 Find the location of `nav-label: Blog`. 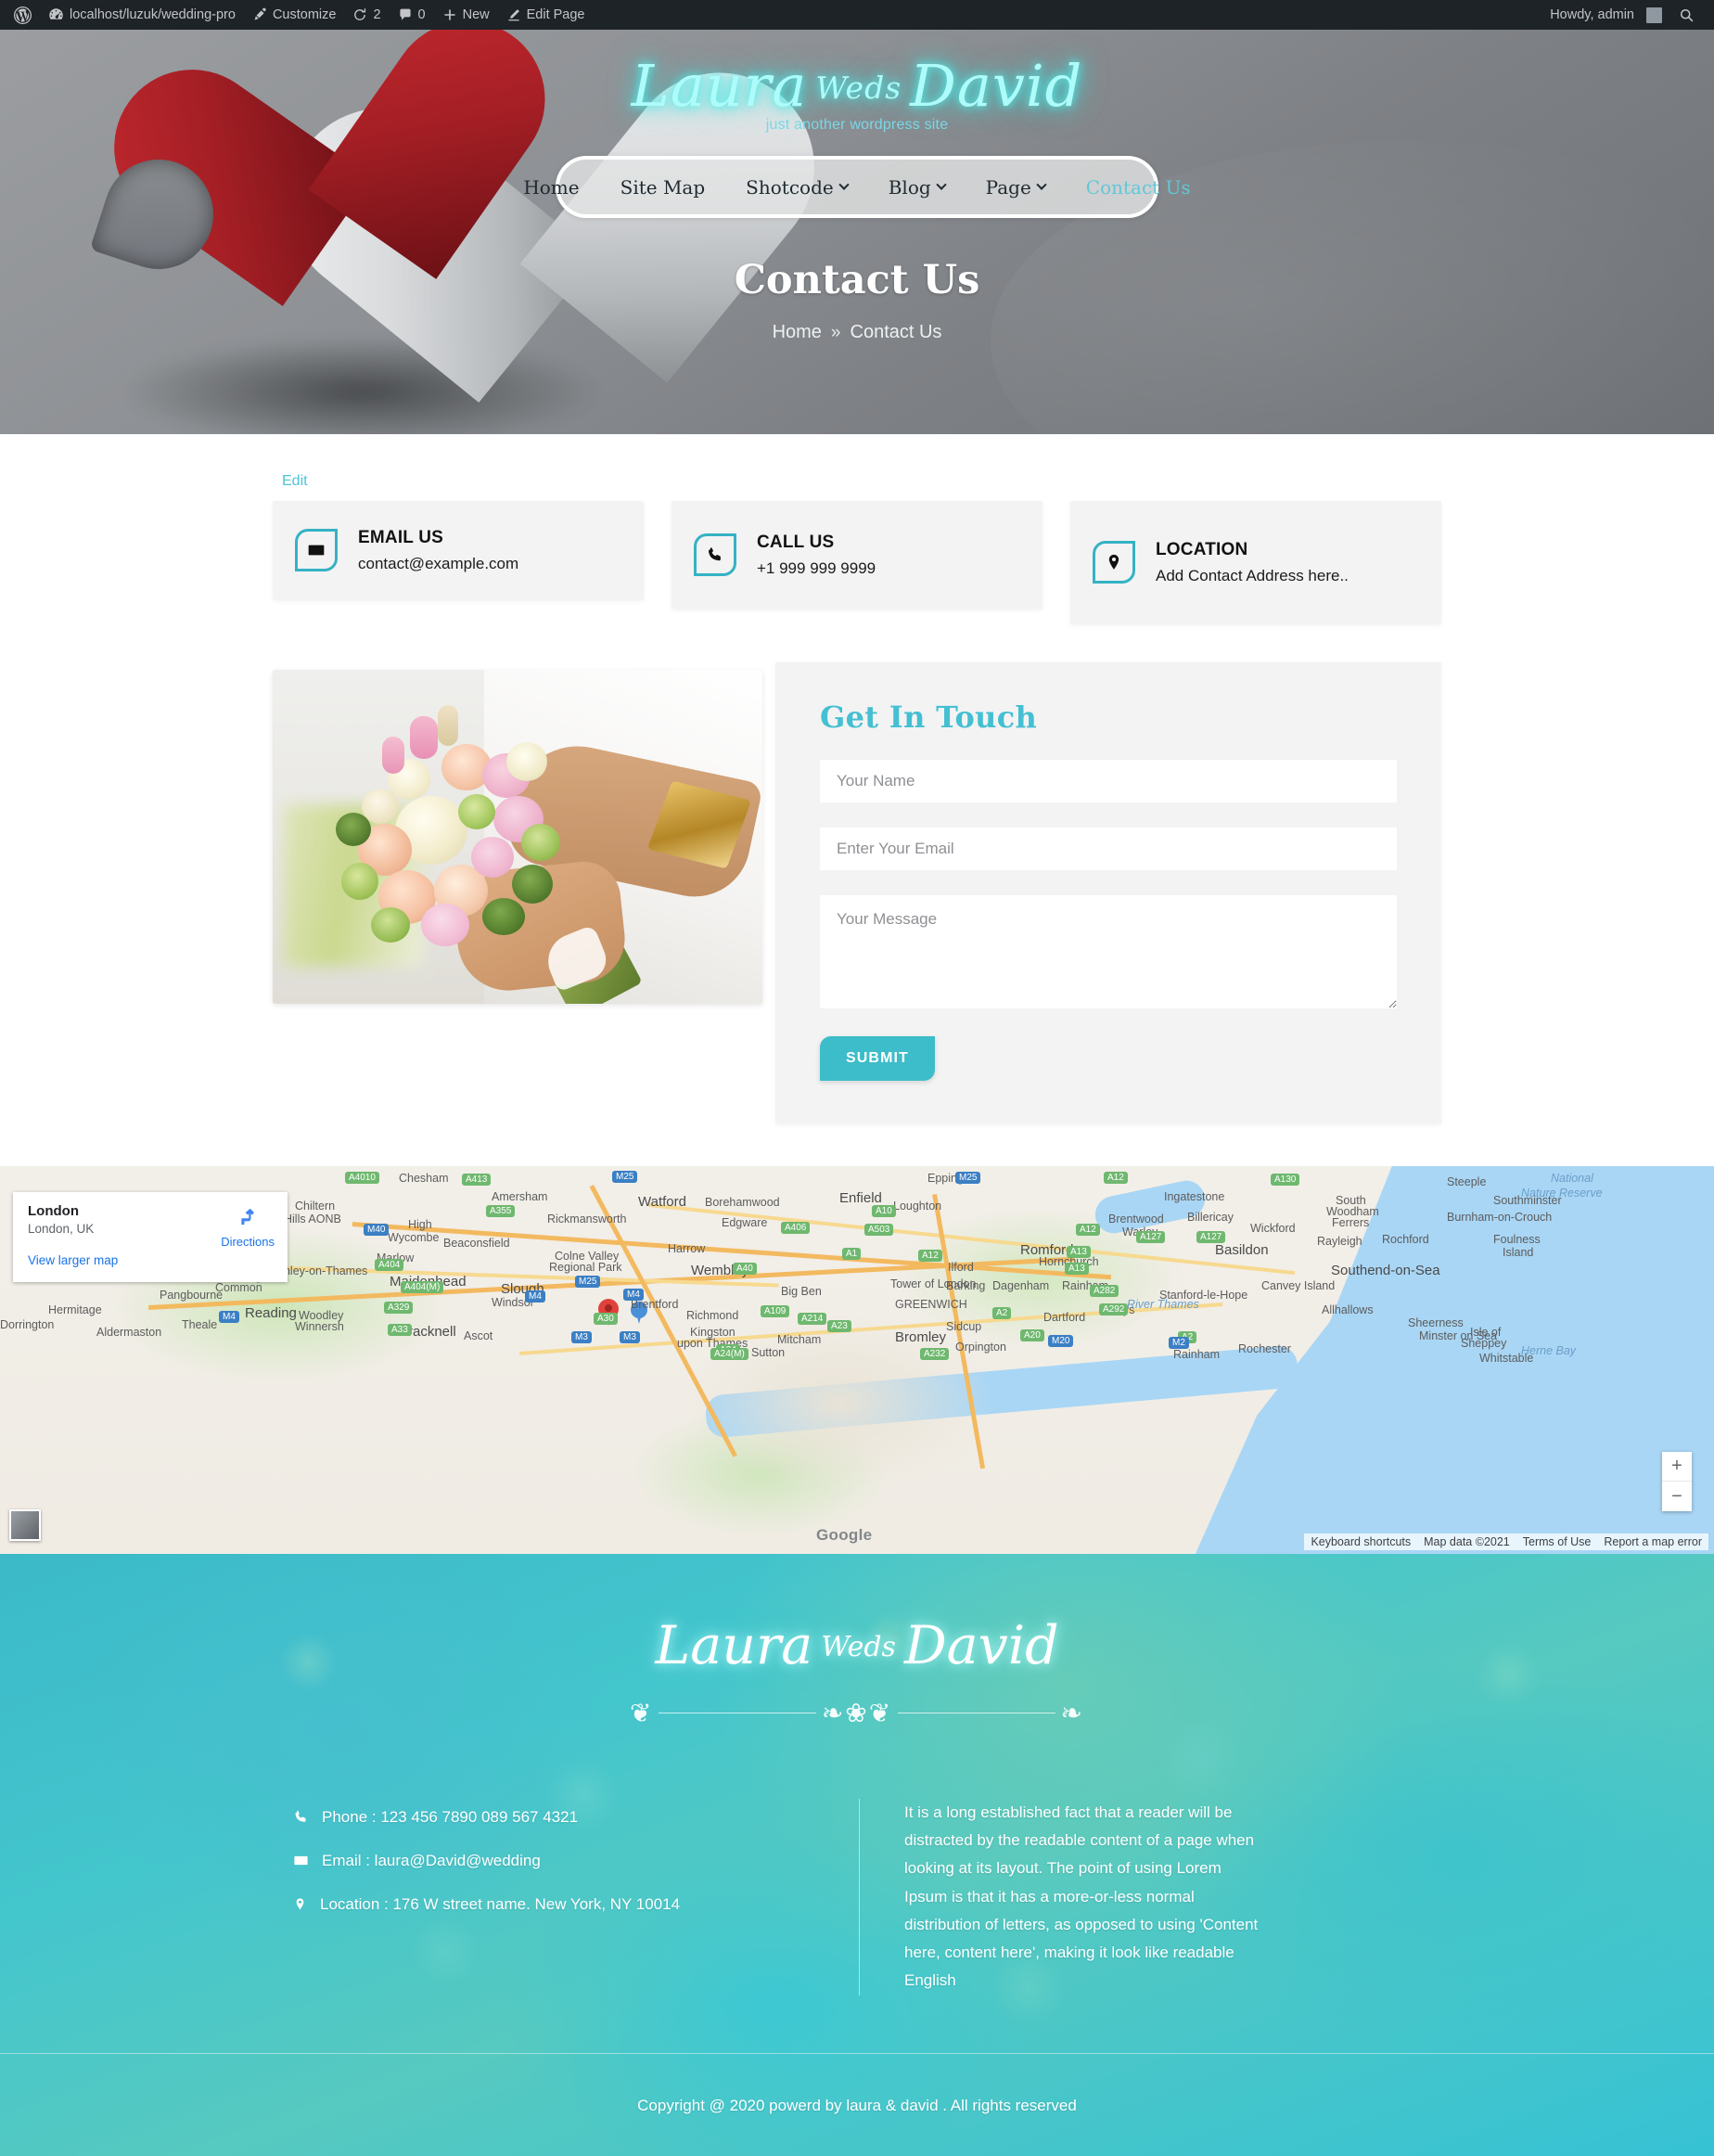

nav-label: Blog is located at coordinates (909, 187).